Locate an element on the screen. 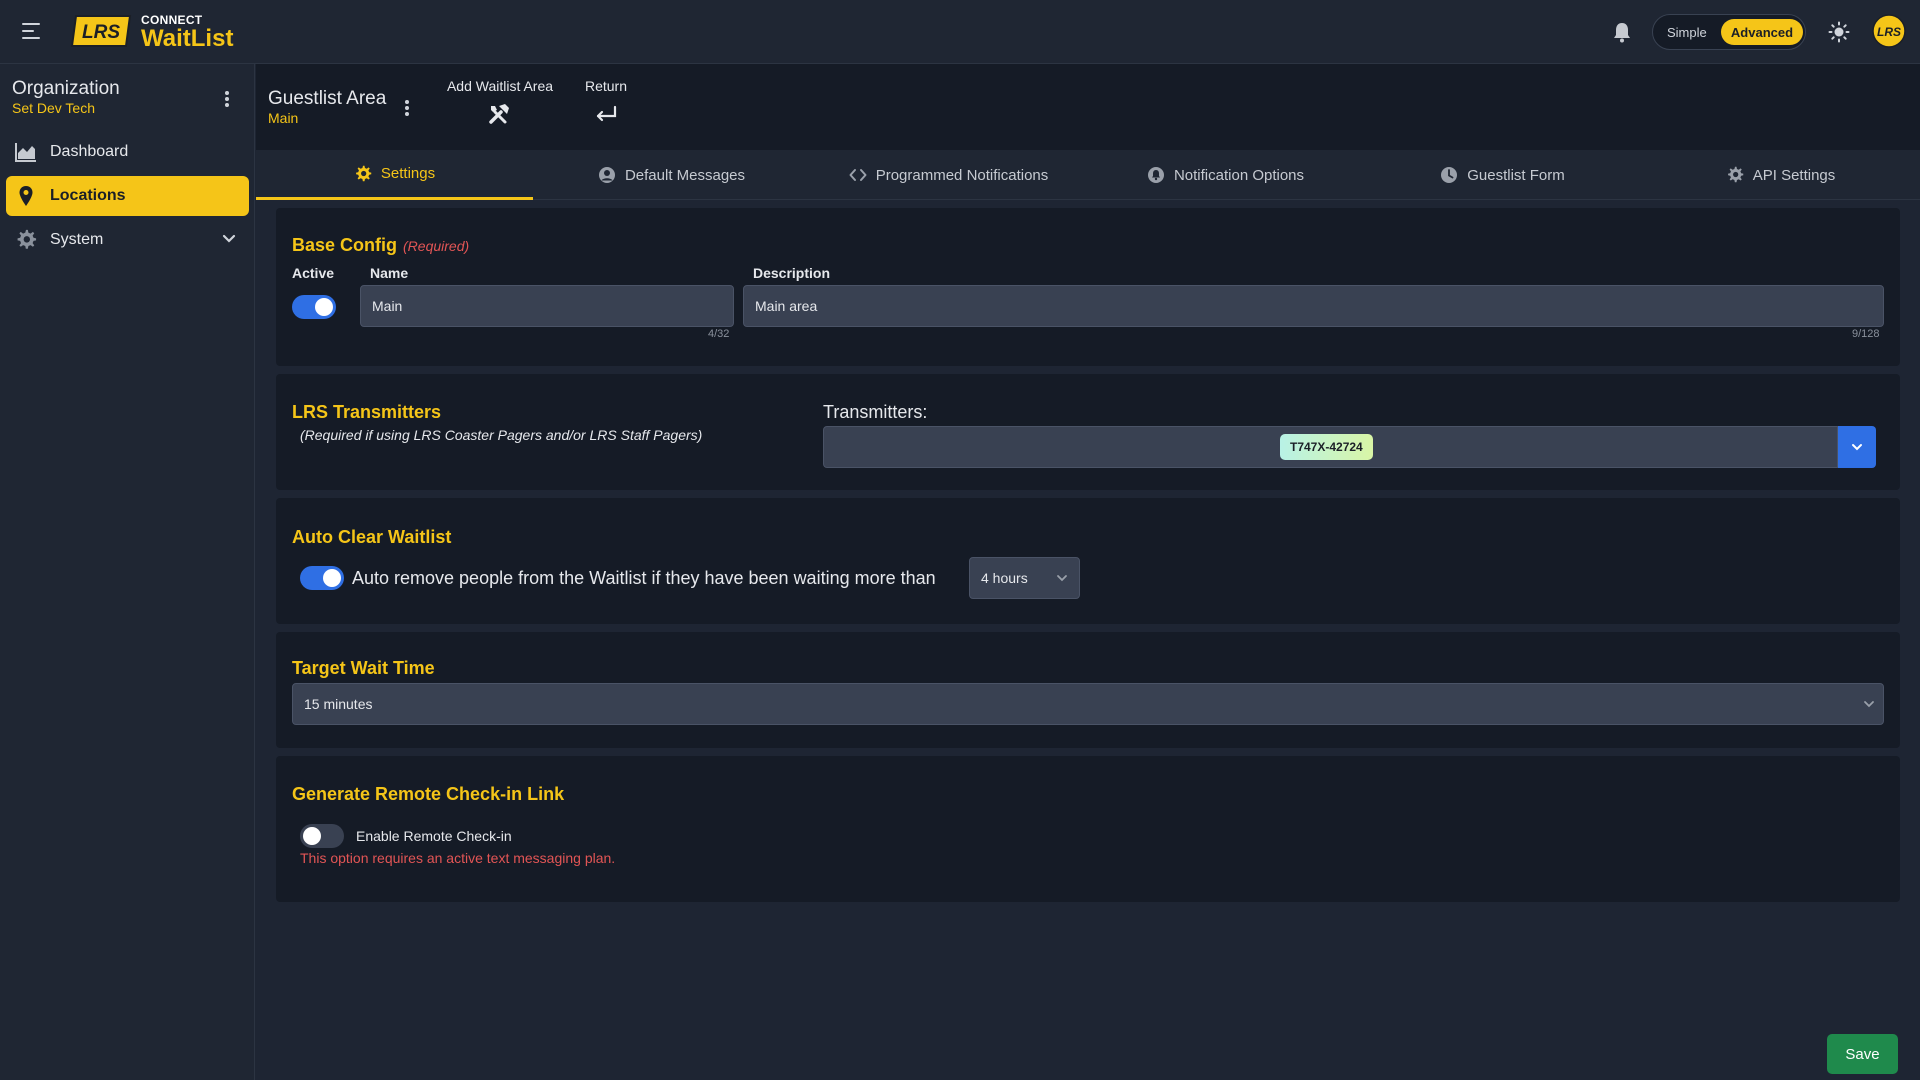  transmitter-chip: T747X-42724 is located at coordinates (1326, 447).